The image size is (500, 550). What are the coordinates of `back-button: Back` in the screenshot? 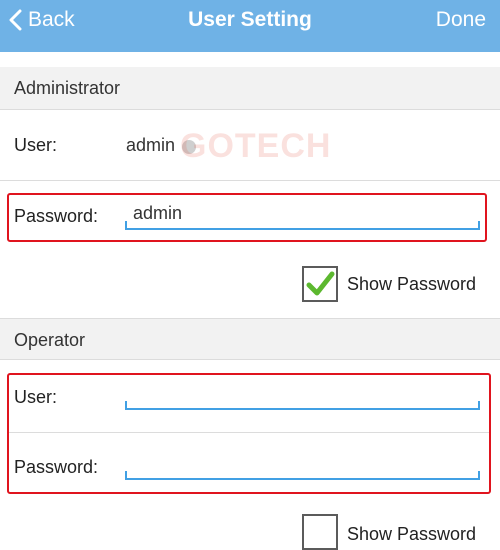 It's located at (41, 20).